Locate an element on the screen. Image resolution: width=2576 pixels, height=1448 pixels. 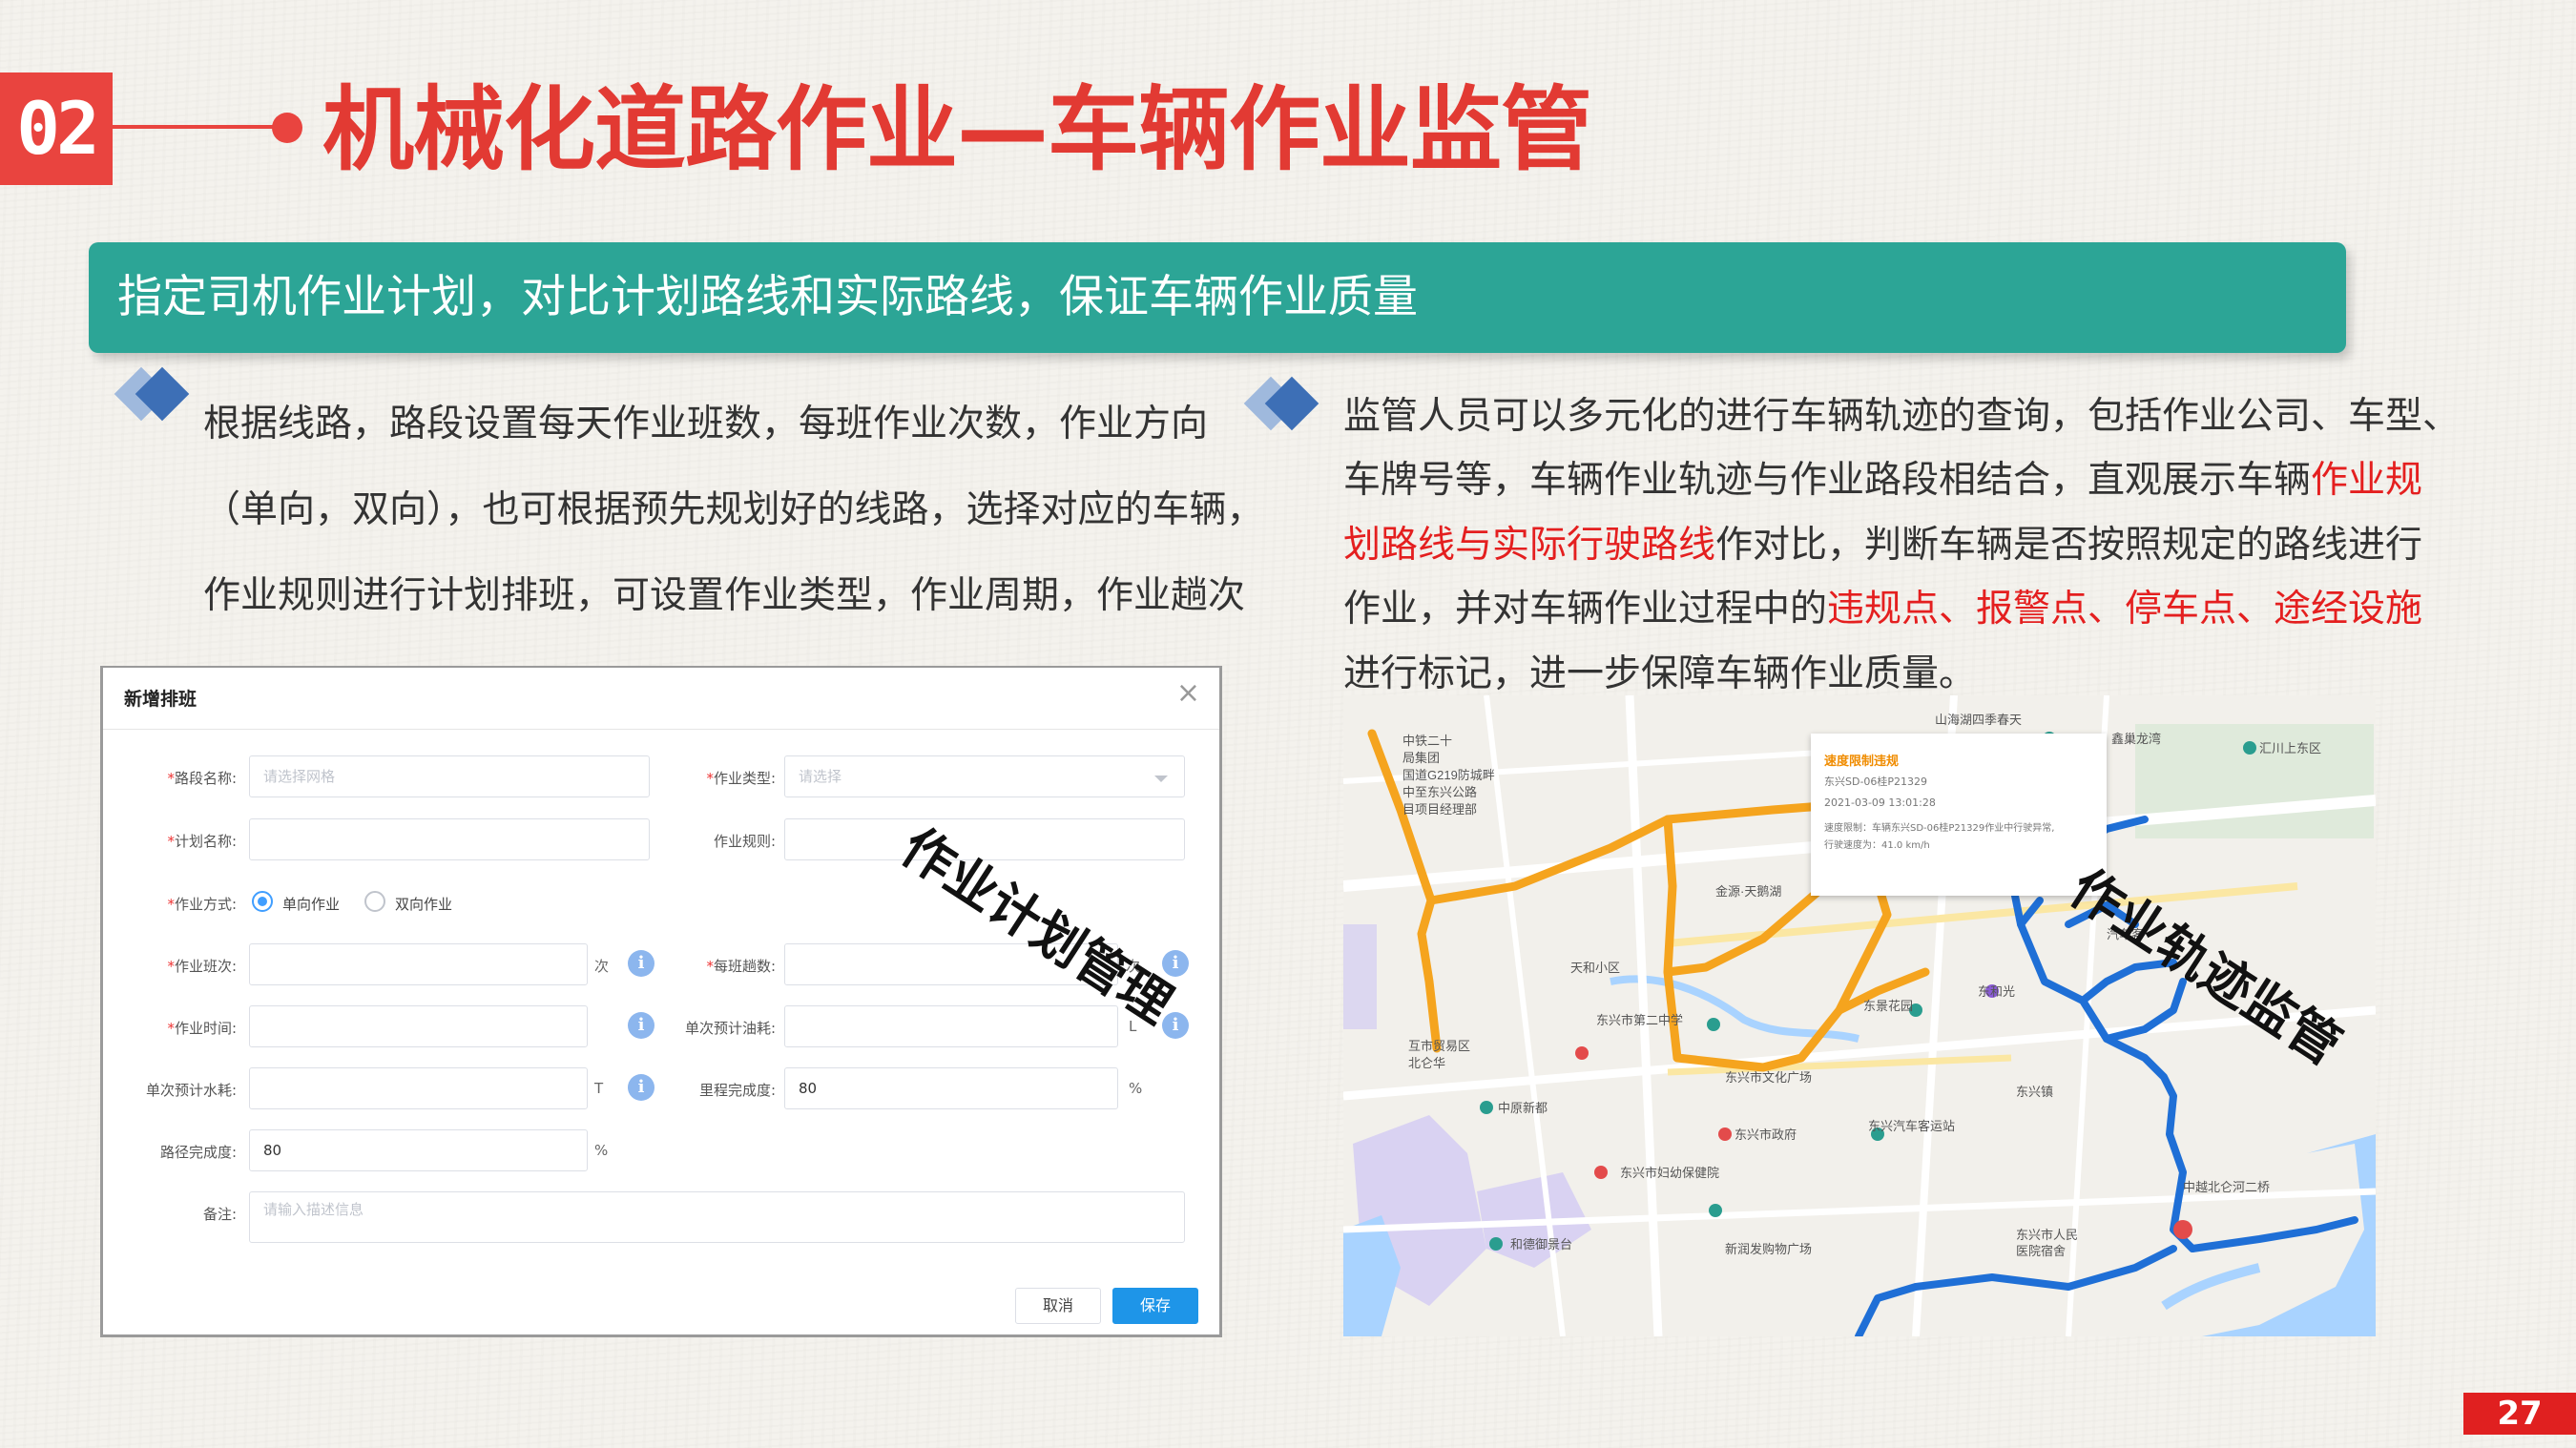
right-paragraph-line-1: 监管人员可以多元化的进行车辆轨迹的查询，包括作业公司、车型、 is located at coordinates (1902, 416).